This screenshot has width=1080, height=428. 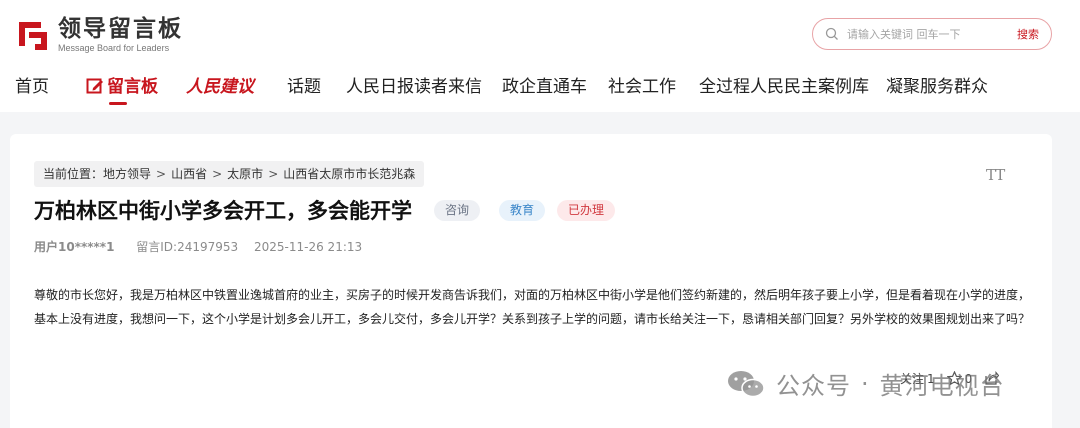 What do you see at coordinates (127, 174) in the screenshot?
I see `breadcrumb-item: 地方领导` at bounding box center [127, 174].